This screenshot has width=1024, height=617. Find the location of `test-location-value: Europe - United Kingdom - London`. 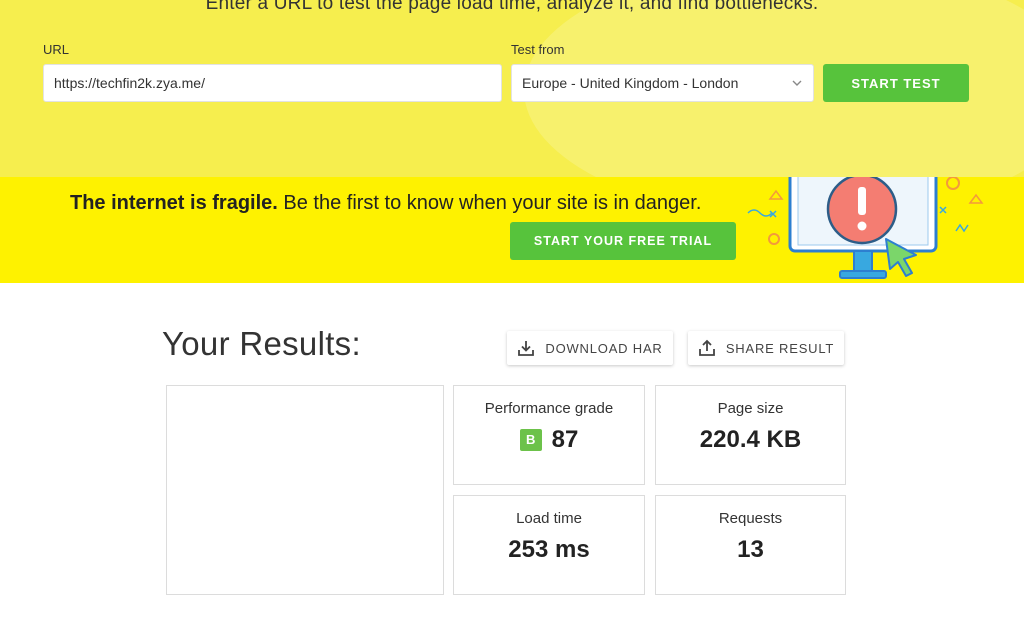

test-location-value: Europe - United Kingdom - London is located at coordinates (630, 83).